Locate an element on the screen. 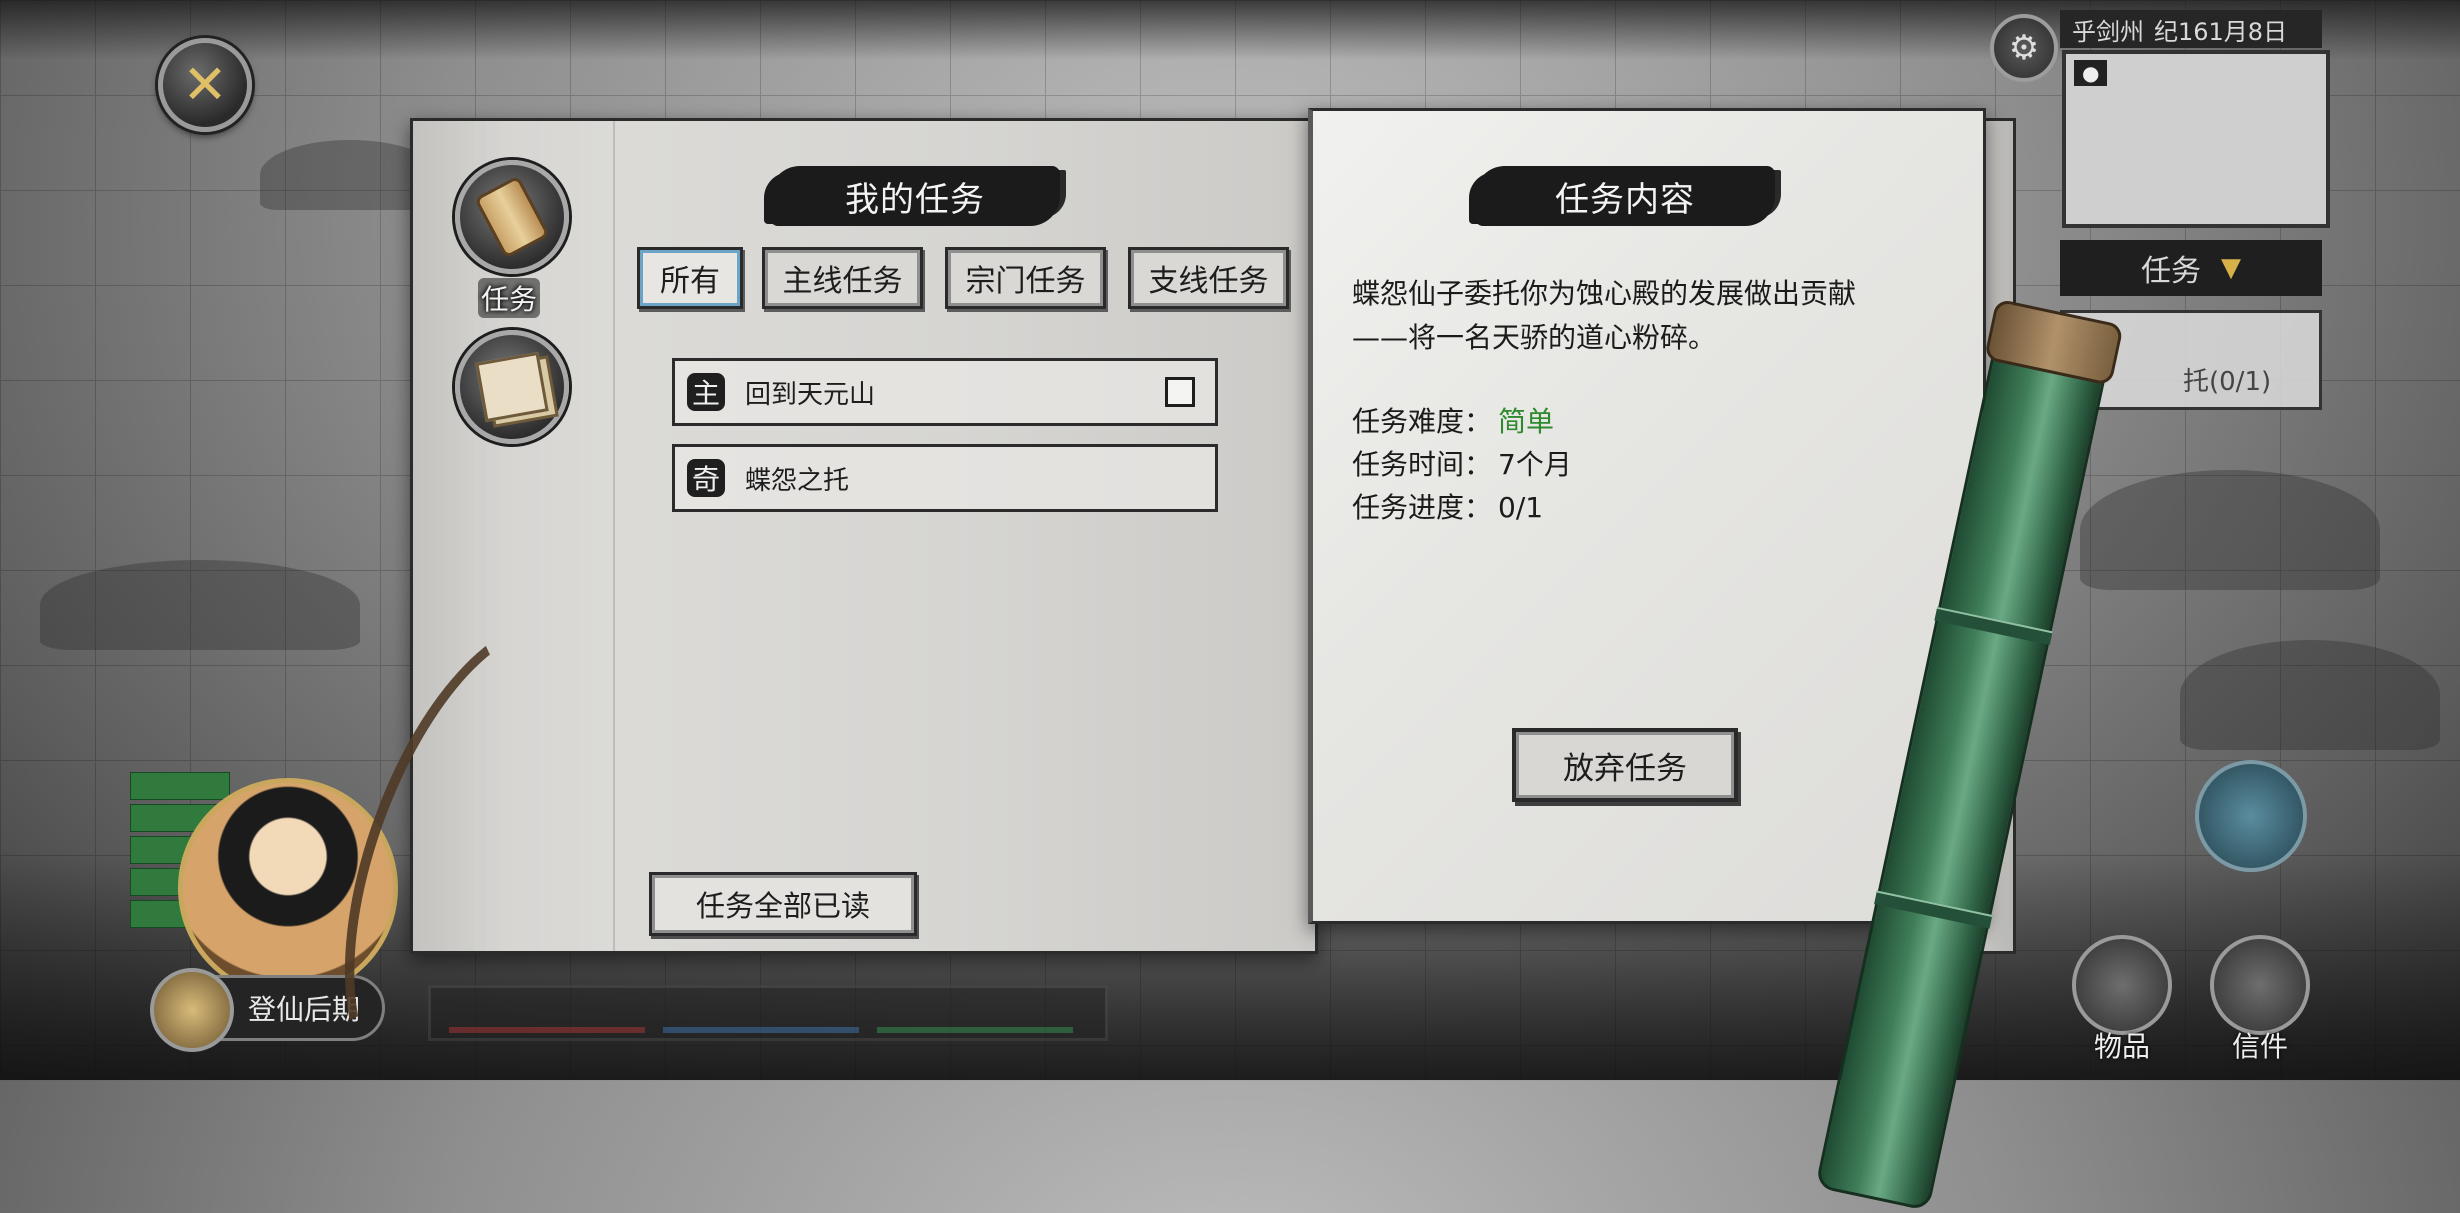  items-label: 物品 is located at coordinates (2121, 1046).